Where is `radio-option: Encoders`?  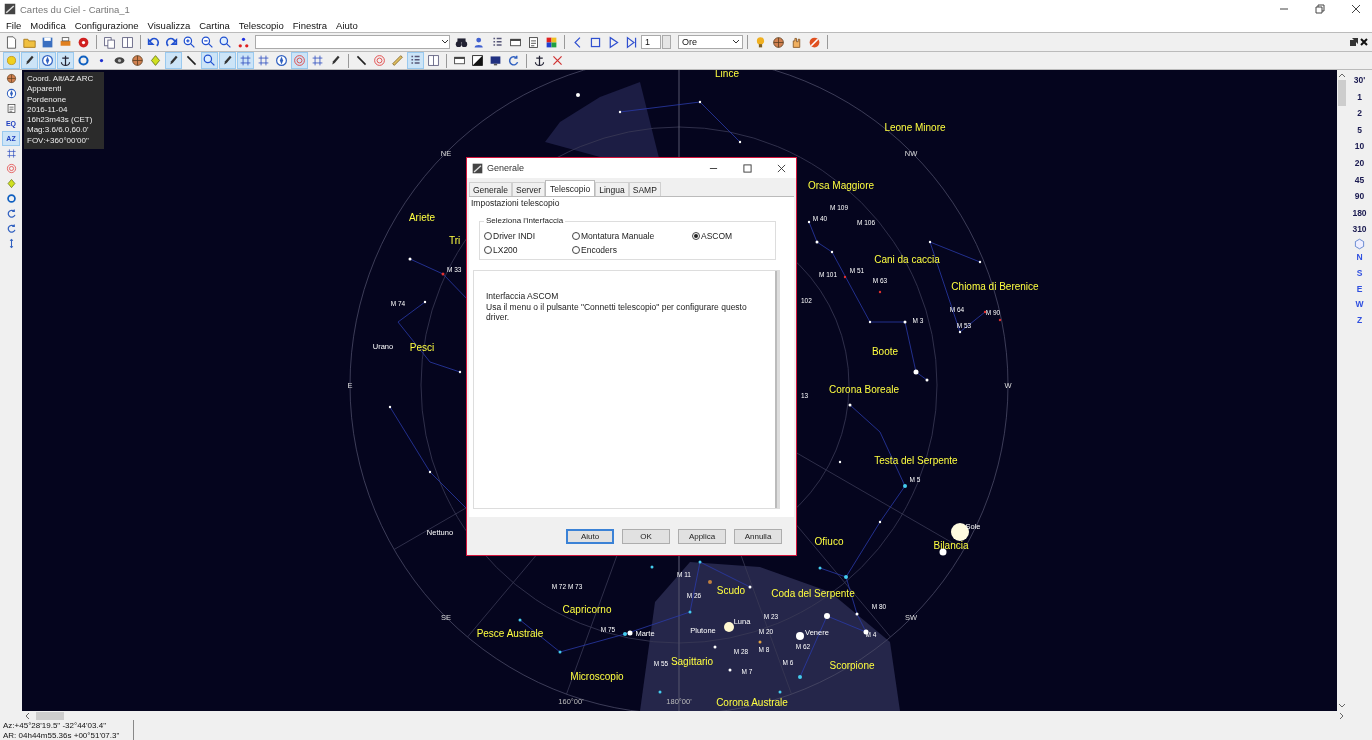
radio-option: Encoders is located at coordinates (632, 250).